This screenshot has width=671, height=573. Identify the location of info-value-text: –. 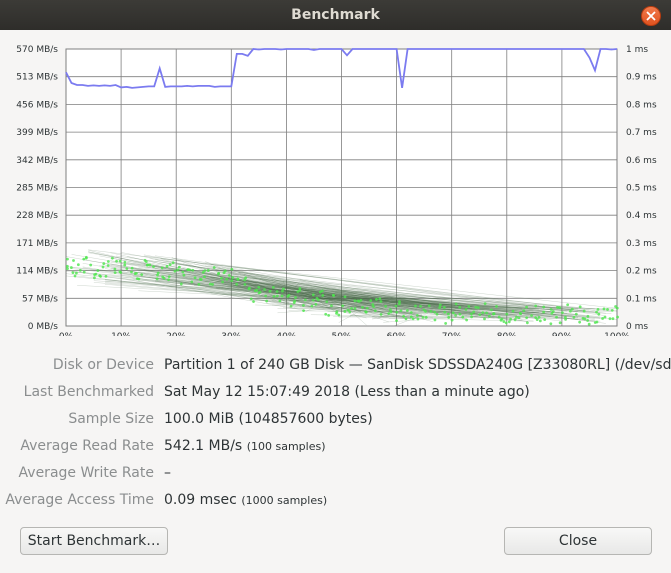
(167, 473).